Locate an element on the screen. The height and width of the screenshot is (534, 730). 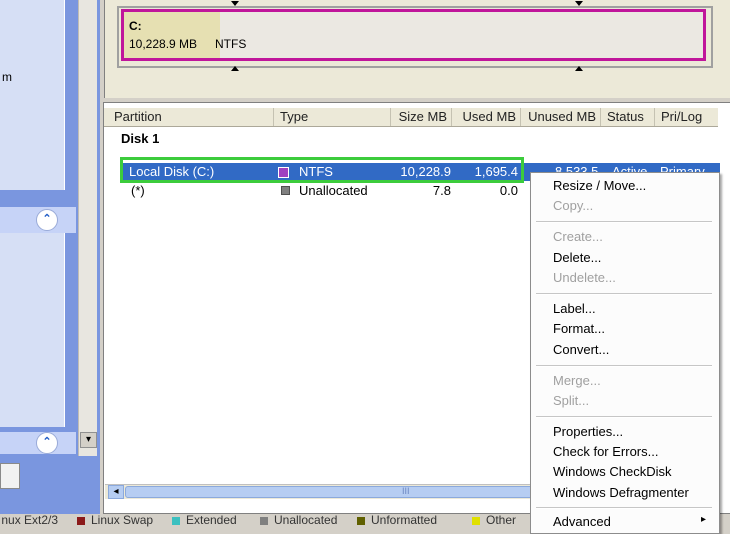
column-header-type: Type is located at coordinates (332, 117).